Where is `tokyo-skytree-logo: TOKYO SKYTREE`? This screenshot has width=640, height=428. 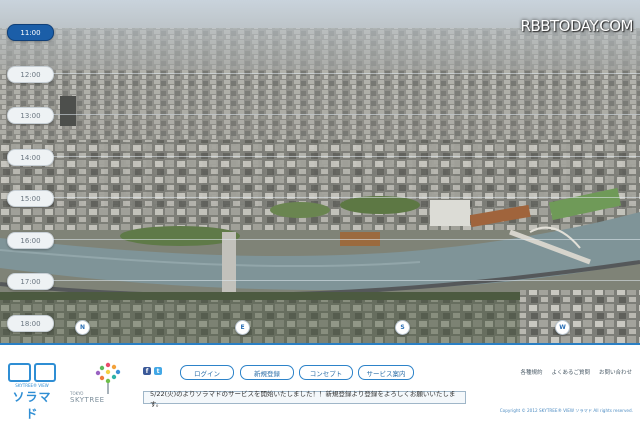
tokyo-skytree-logo: TOKYO SKYTREE is located at coordinates (99, 384).